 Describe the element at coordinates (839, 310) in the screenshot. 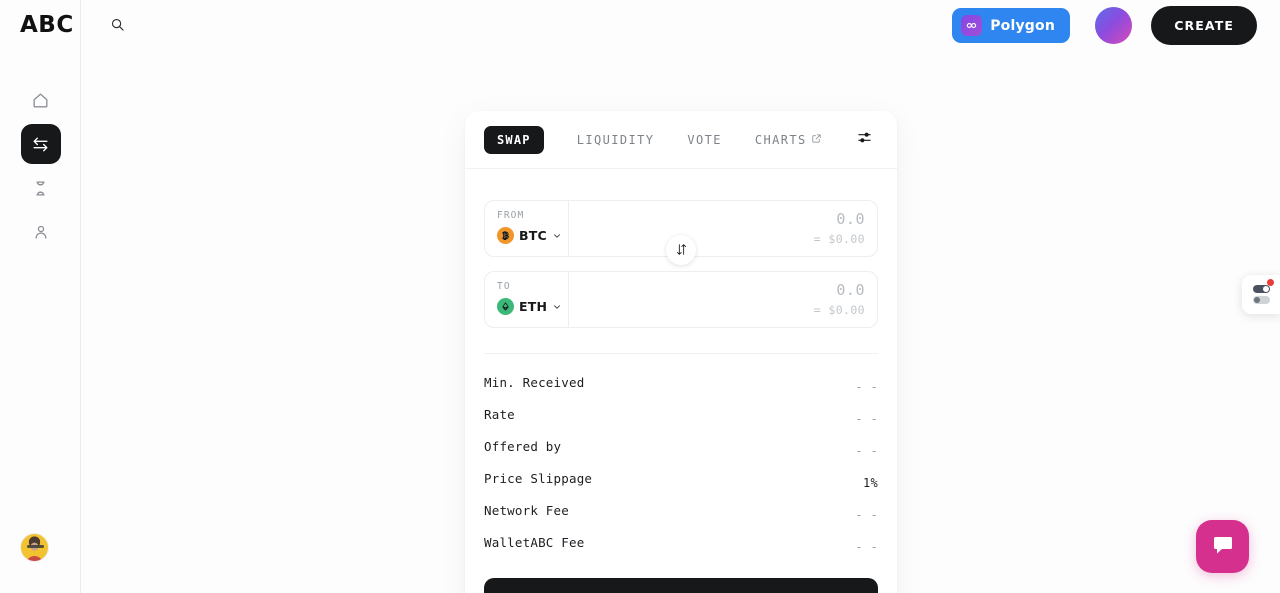

I see `to-usd-value: = $0.00` at that location.